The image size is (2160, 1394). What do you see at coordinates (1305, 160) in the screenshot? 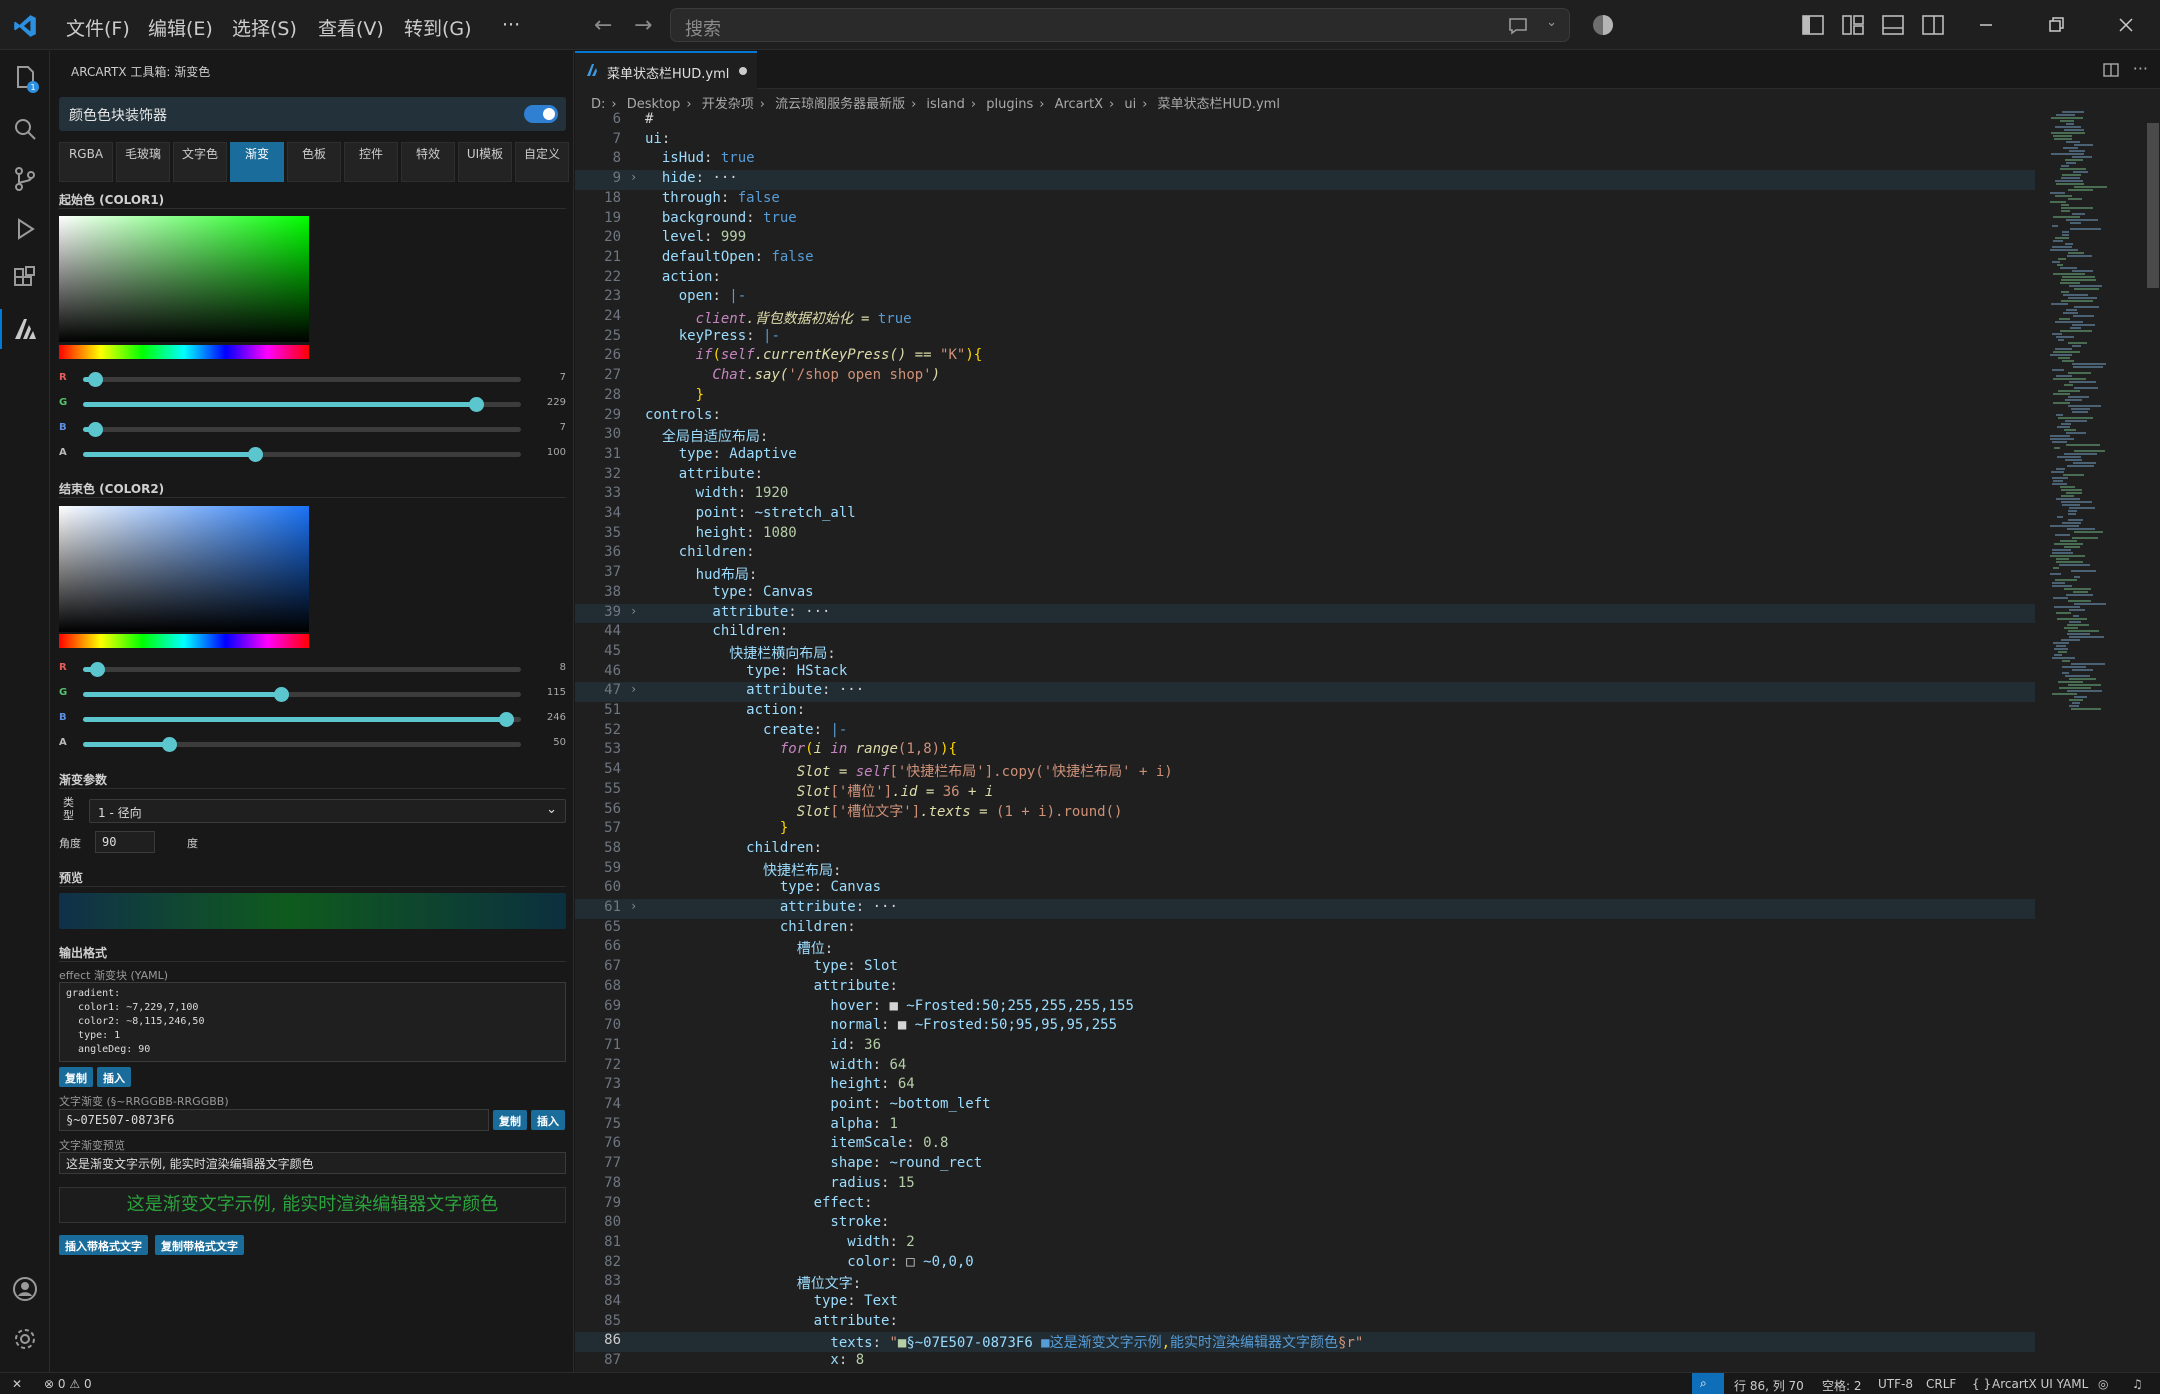
I see `code-line: 8 isHud: true` at bounding box center [1305, 160].